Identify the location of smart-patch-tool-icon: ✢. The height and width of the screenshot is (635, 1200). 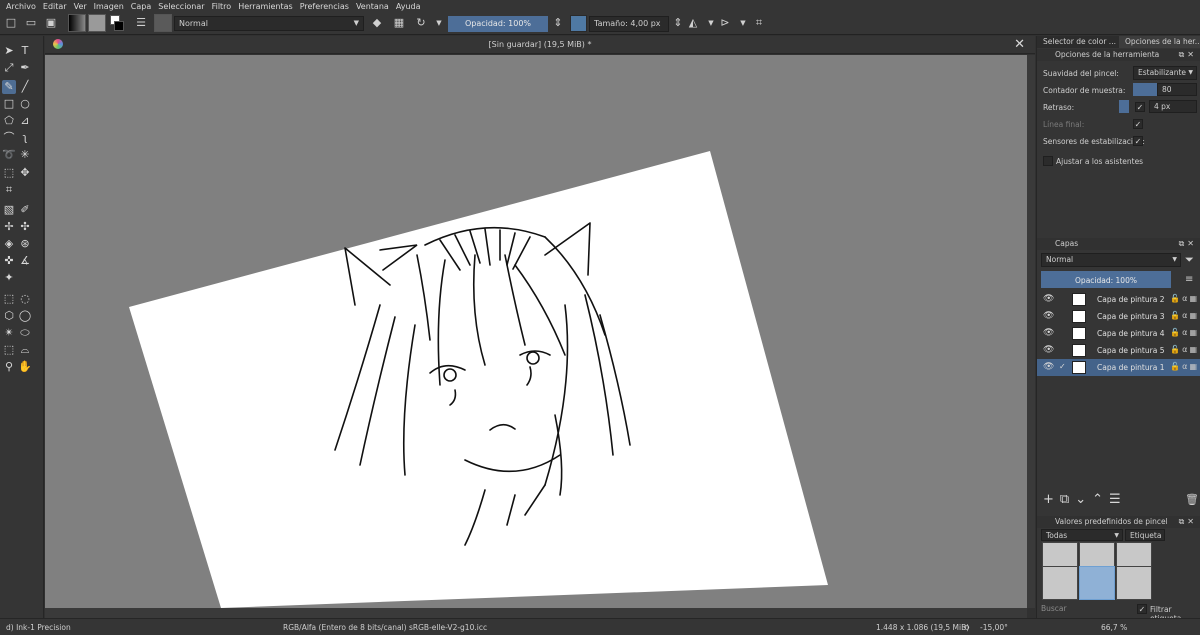
(9, 227).